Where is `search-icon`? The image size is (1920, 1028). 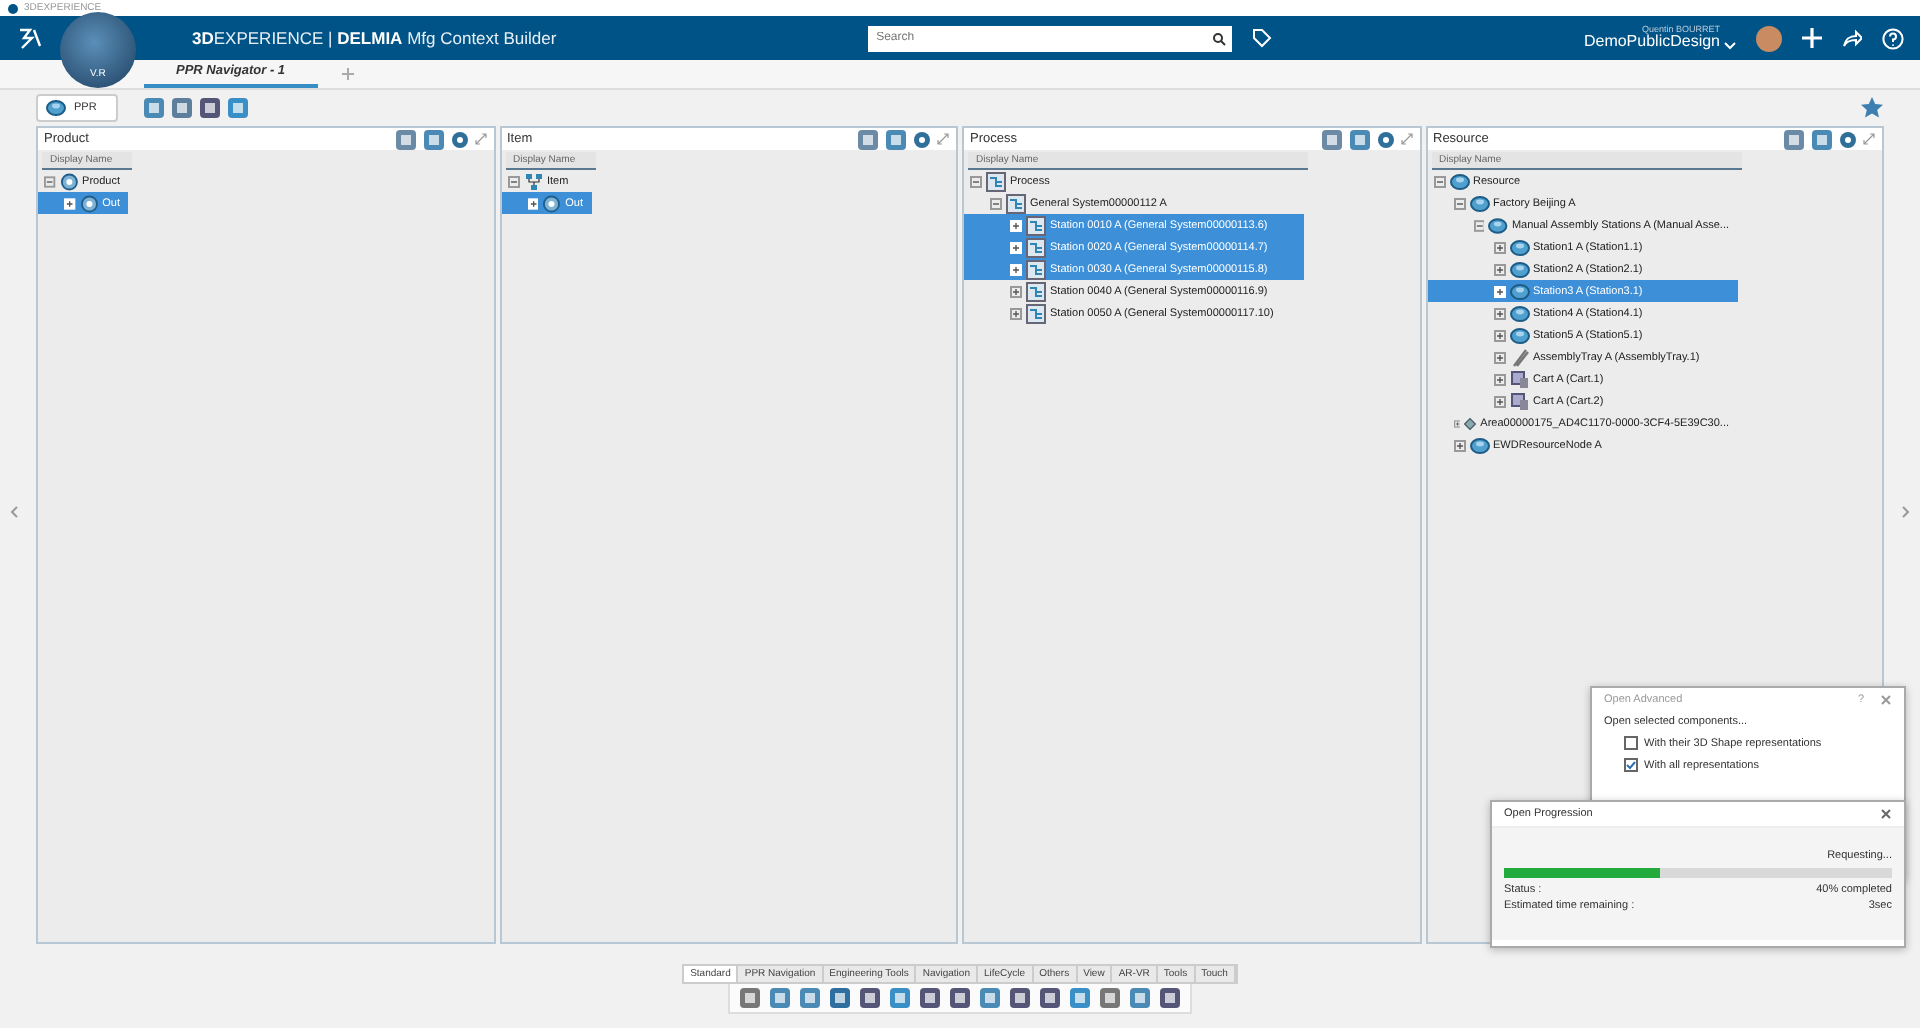
search-icon is located at coordinates (1218, 38).